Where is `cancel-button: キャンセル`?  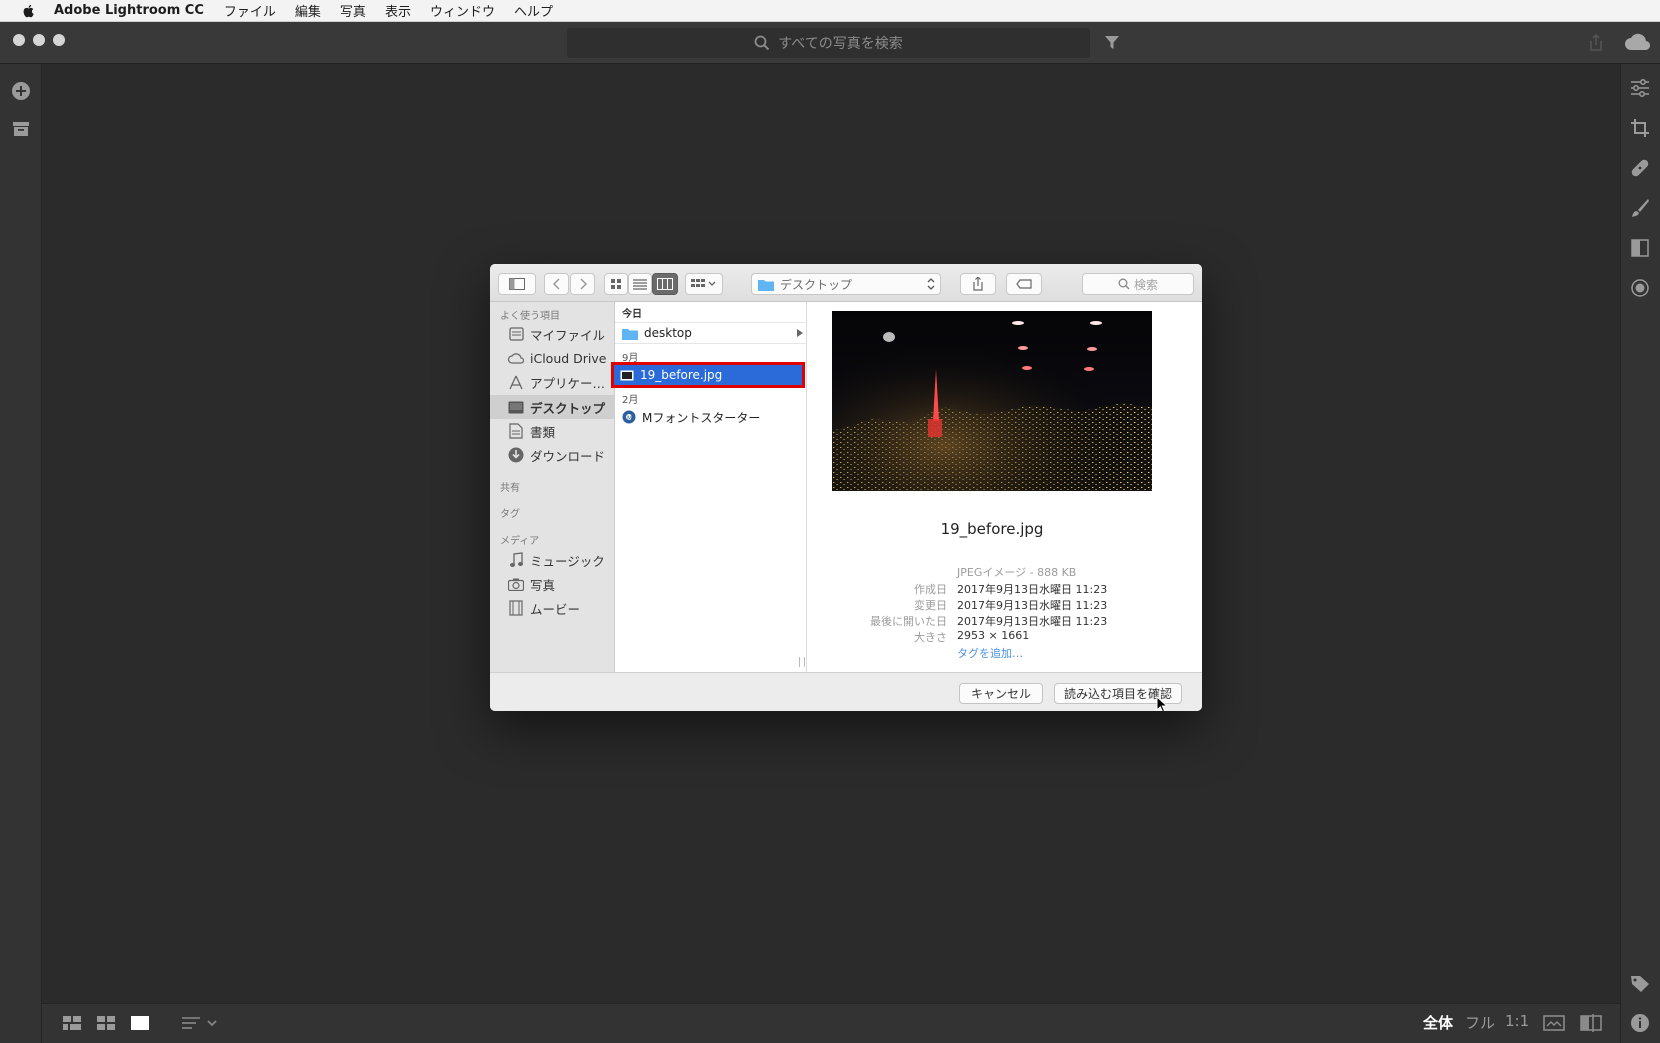
cancel-button: キャンセル is located at coordinates (1001, 693).